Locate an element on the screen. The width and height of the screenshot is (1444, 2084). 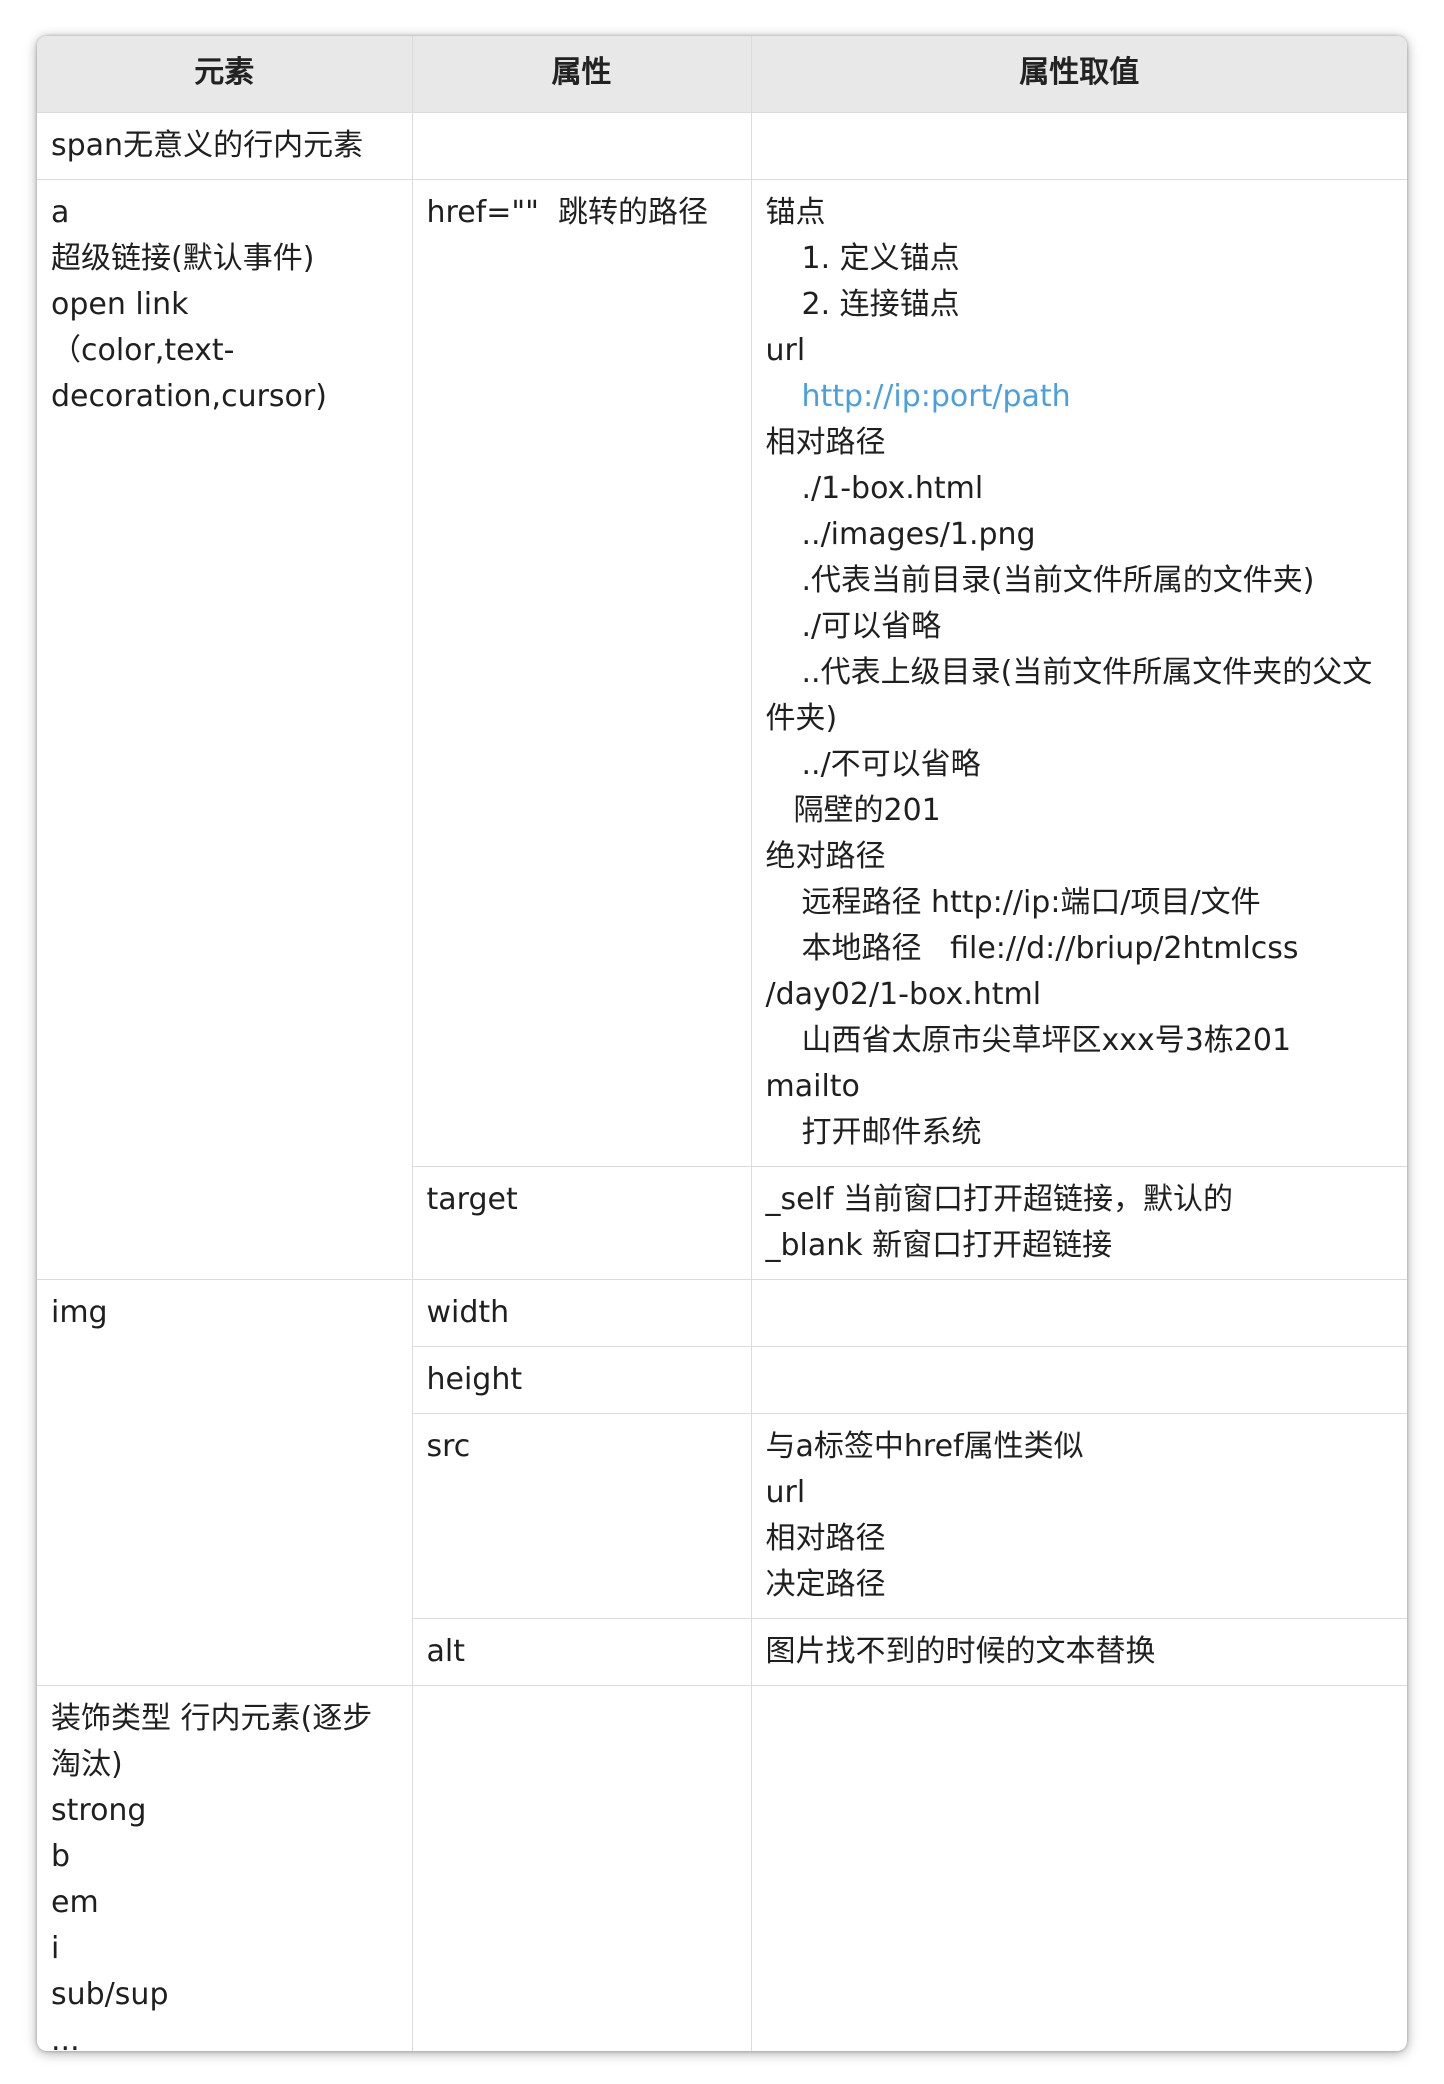
value-line: 远程路径 http://ip:端口/项目/文件 is located at coordinates (1031, 902).